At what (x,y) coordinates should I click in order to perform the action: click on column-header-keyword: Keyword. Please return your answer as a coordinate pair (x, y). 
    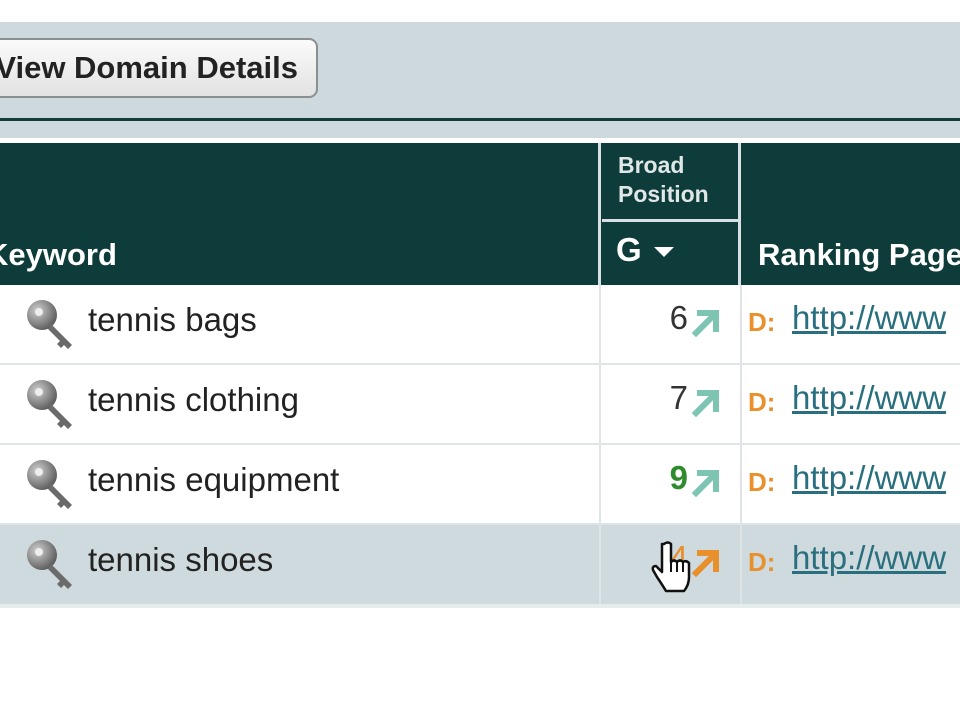
    Looking at the image, I should click on (58, 255).